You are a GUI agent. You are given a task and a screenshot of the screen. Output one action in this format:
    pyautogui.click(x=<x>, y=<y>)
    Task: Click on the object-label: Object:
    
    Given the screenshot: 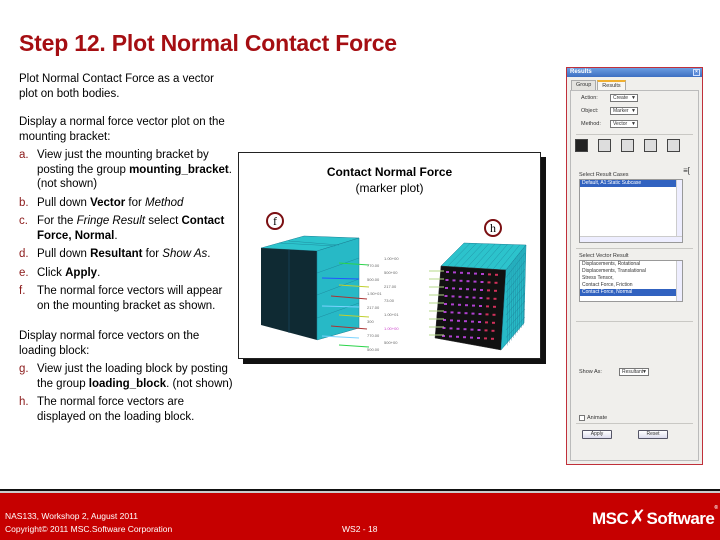 What is the action you would take?
    pyautogui.click(x=590, y=111)
    